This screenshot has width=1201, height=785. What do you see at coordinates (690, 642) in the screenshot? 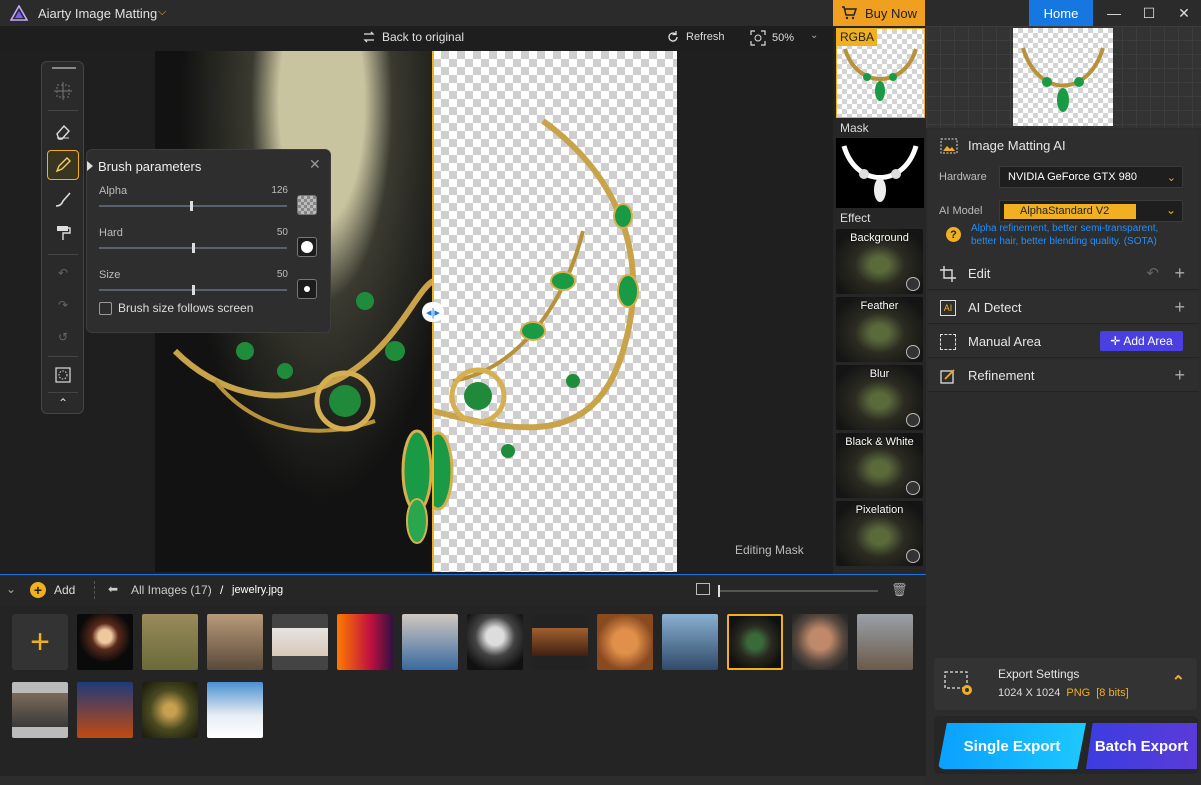
I see `gallery-thumb-woman-blue` at bounding box center [690, 642].